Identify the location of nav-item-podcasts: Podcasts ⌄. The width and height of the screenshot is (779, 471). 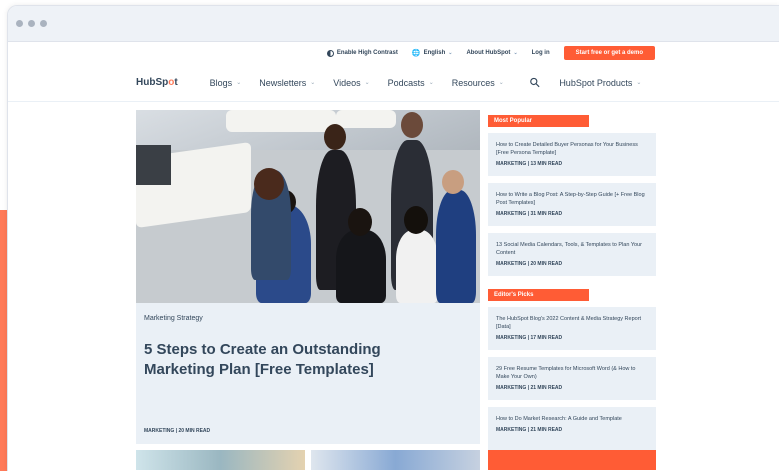
(411, 83).